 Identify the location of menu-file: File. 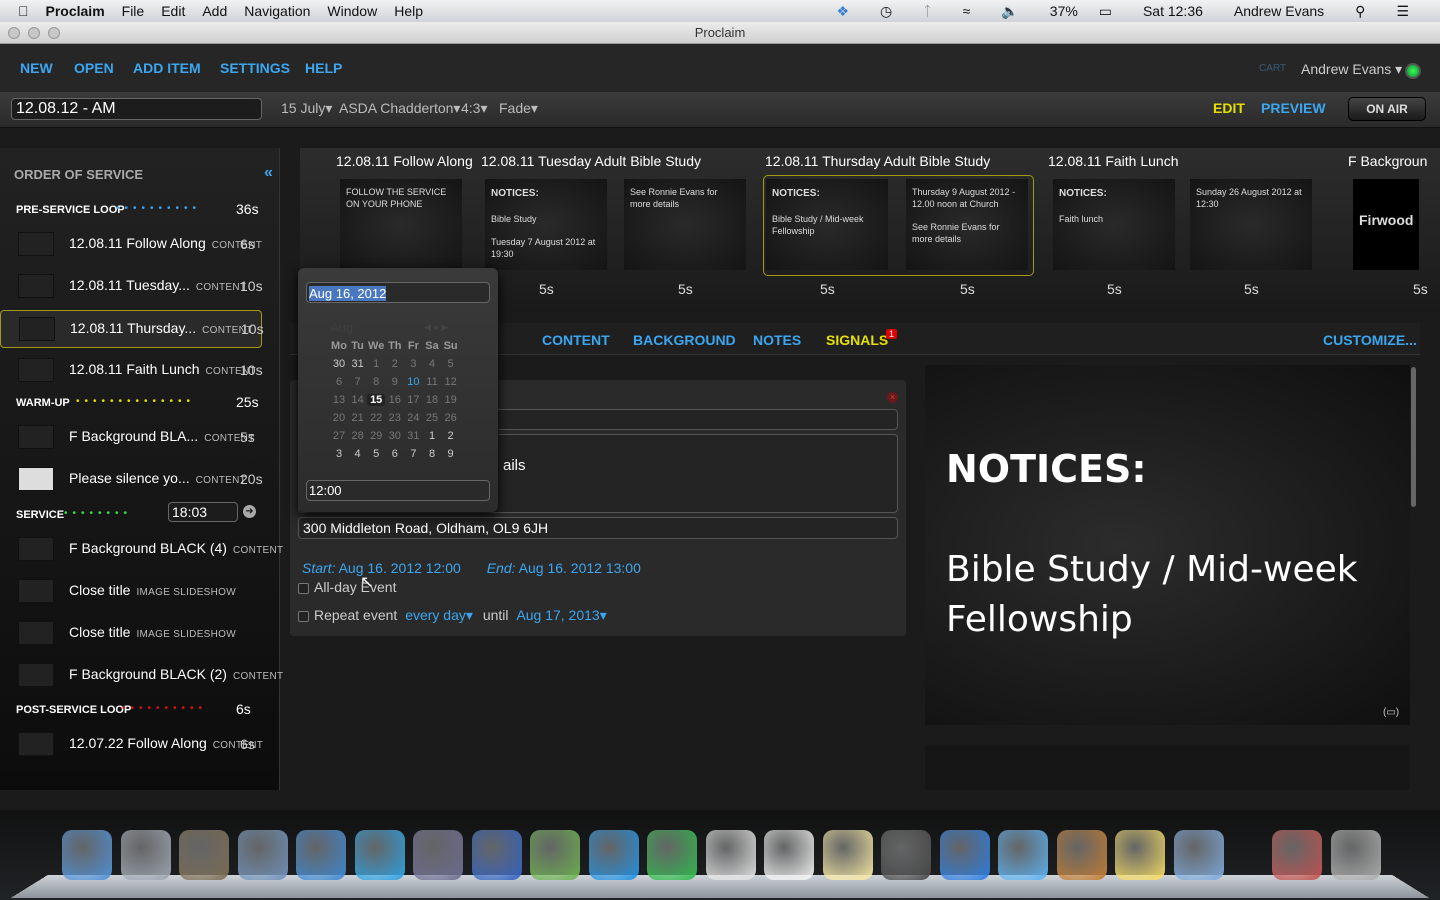
(133, 11).